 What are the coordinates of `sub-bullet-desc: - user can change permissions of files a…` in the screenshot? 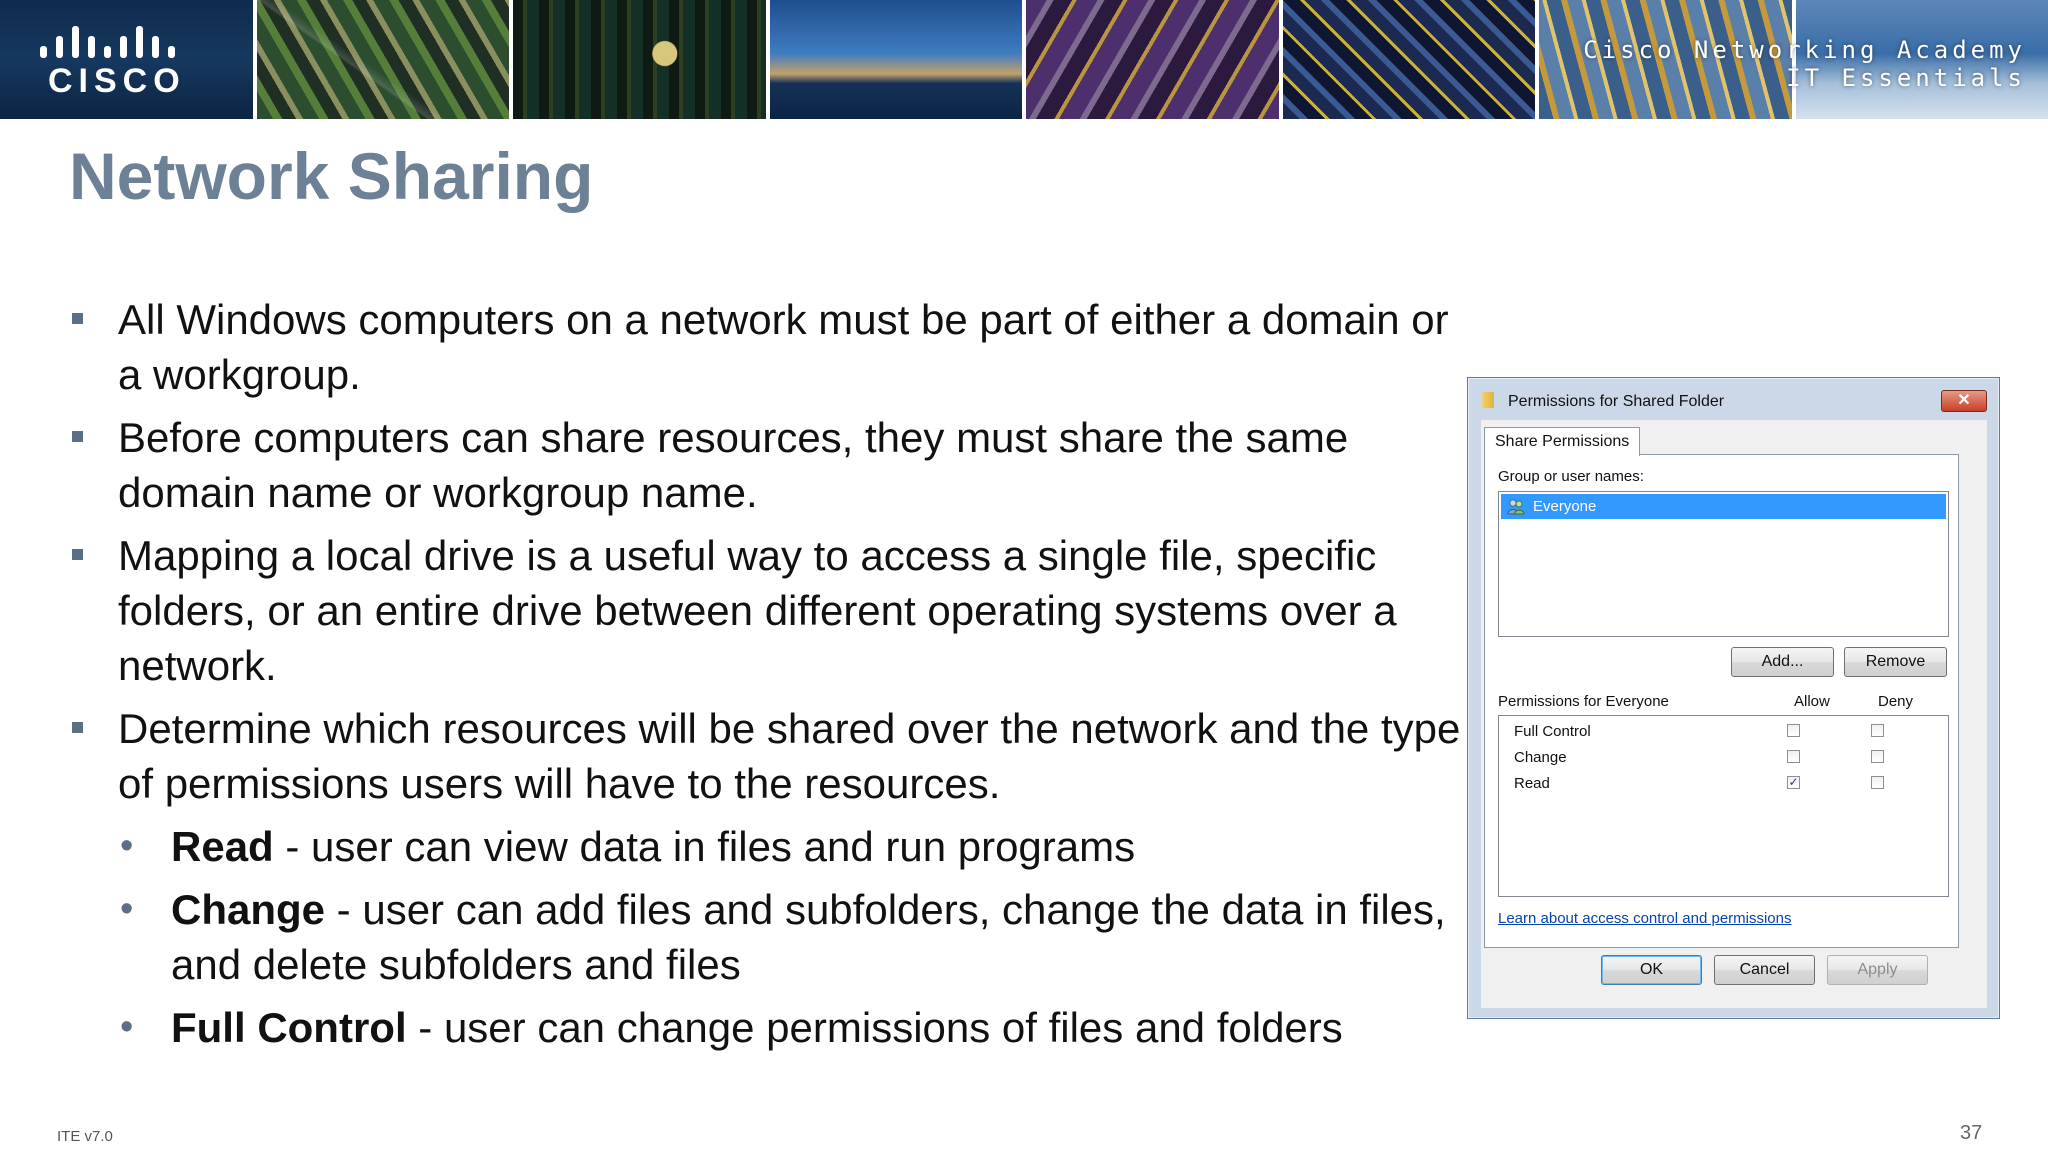 It's located at (874, 1027).